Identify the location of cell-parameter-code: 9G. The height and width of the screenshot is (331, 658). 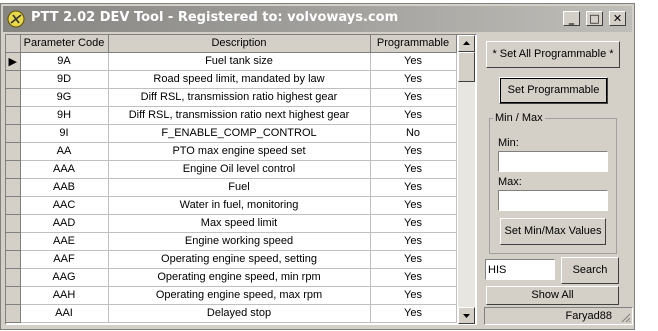
(64, 97).